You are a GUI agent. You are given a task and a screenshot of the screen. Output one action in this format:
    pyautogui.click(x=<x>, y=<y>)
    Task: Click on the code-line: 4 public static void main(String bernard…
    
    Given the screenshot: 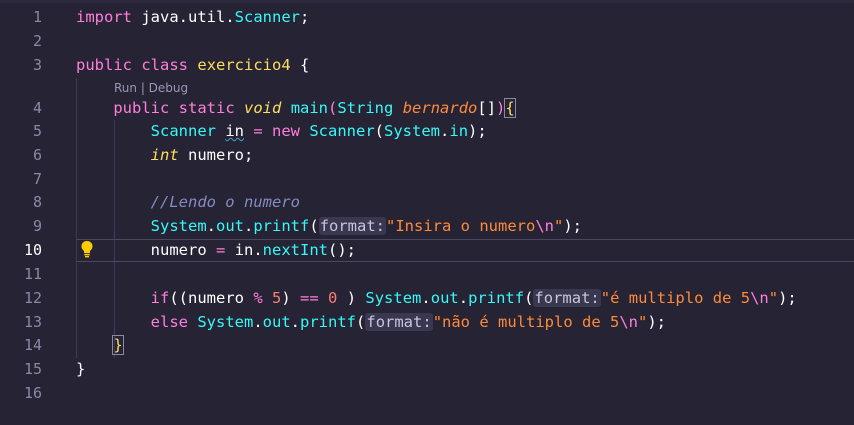 What is the action you would take?
    pyautogui.click(x=427, y=108)
    